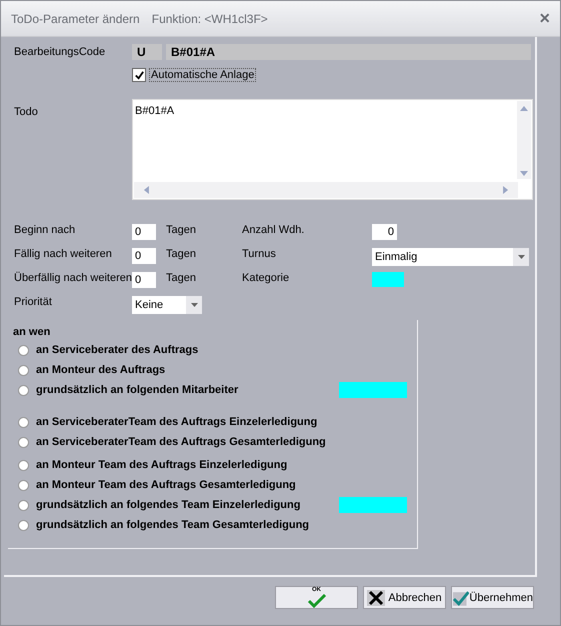 Image resolution: width=561 pixels, height=626 pixels. I want to click on apply-button: Übernehmen, so click(492, 597).